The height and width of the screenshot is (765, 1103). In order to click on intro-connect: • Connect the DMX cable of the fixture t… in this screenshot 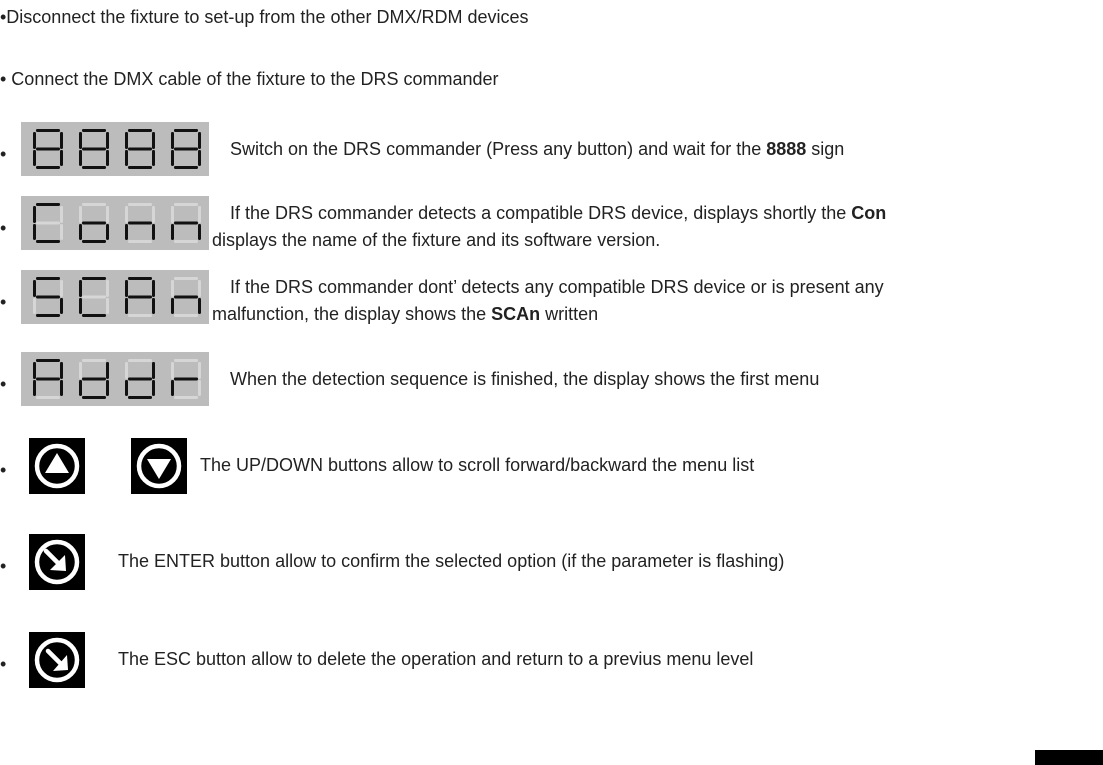, I will do `click(249, 79)`.